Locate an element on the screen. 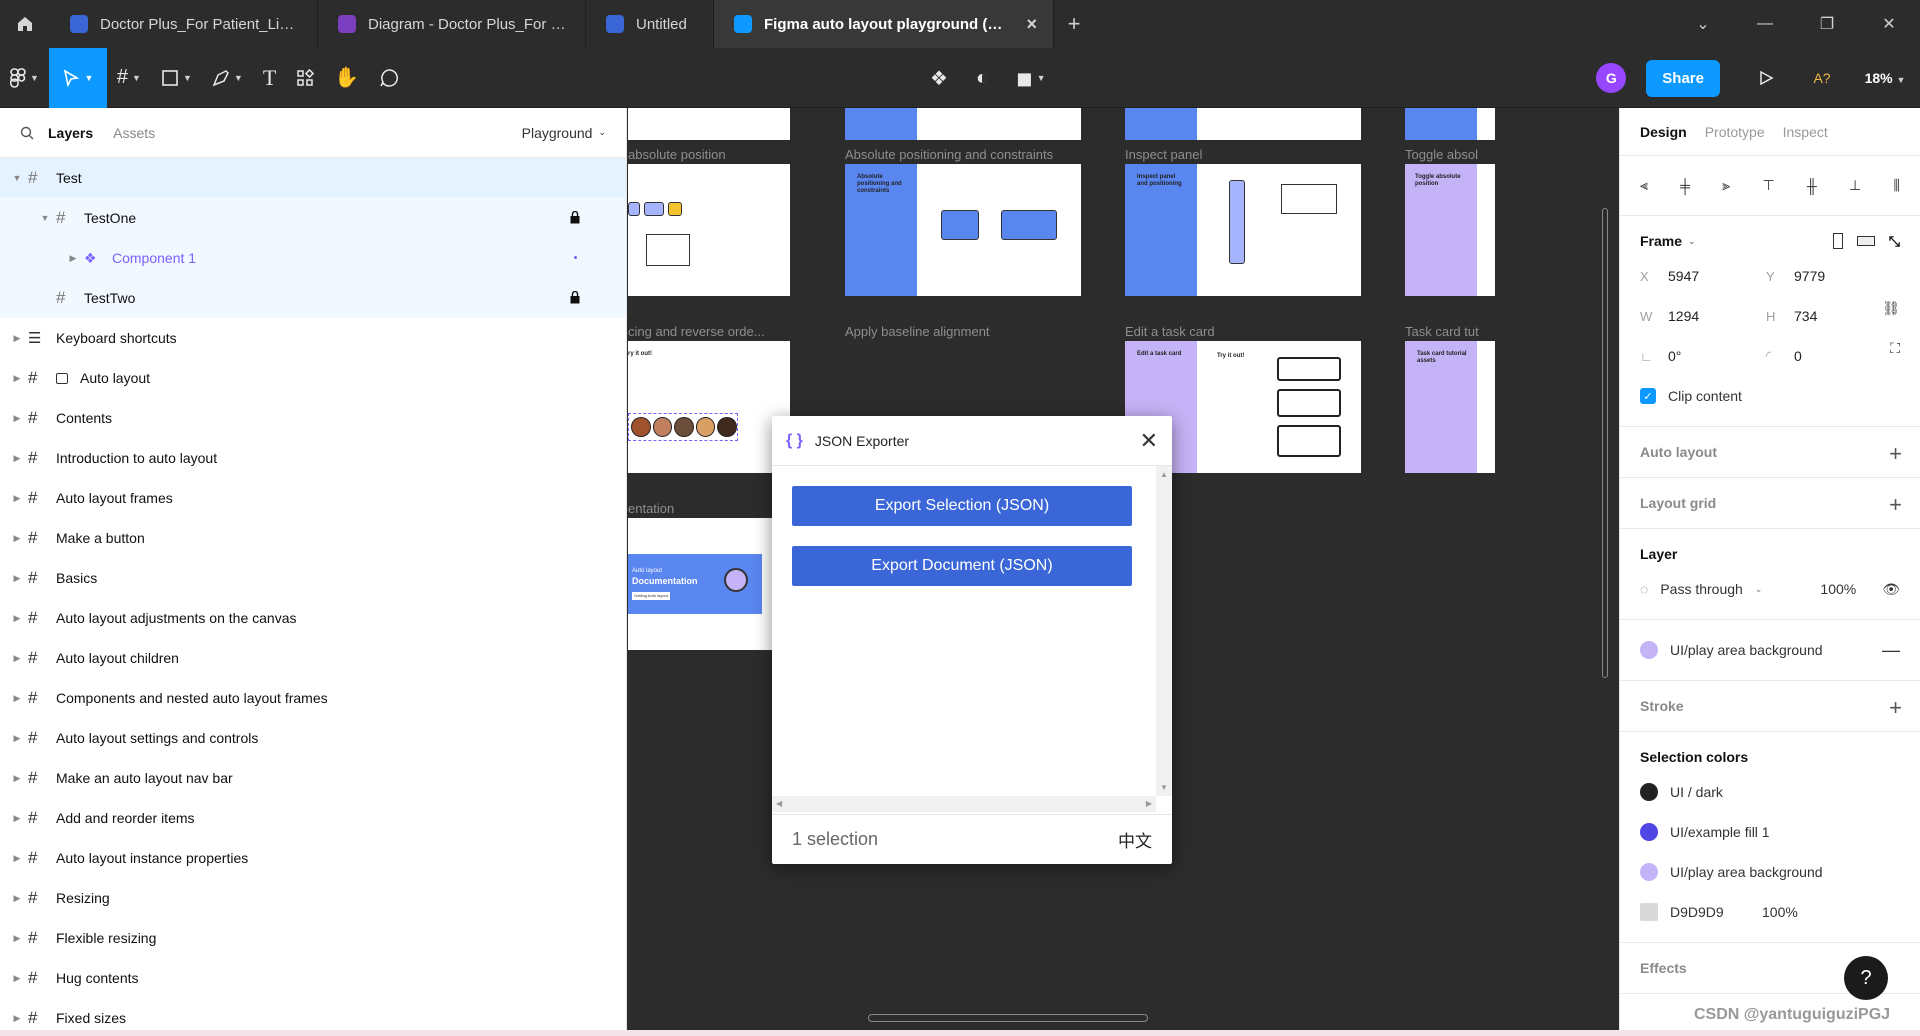  close-icon: ✕ is located at coordinates (1149, 441).